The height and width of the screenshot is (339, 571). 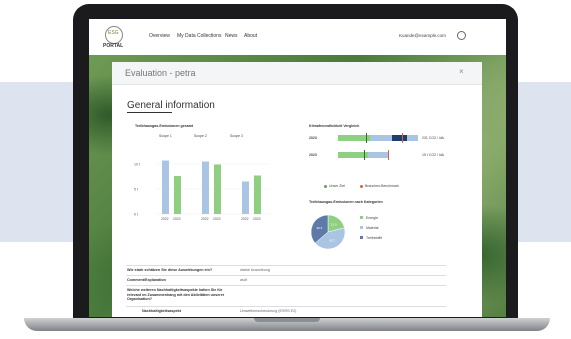 I want to click on y-tick-label: 10 t, so click(x=137, y=165).